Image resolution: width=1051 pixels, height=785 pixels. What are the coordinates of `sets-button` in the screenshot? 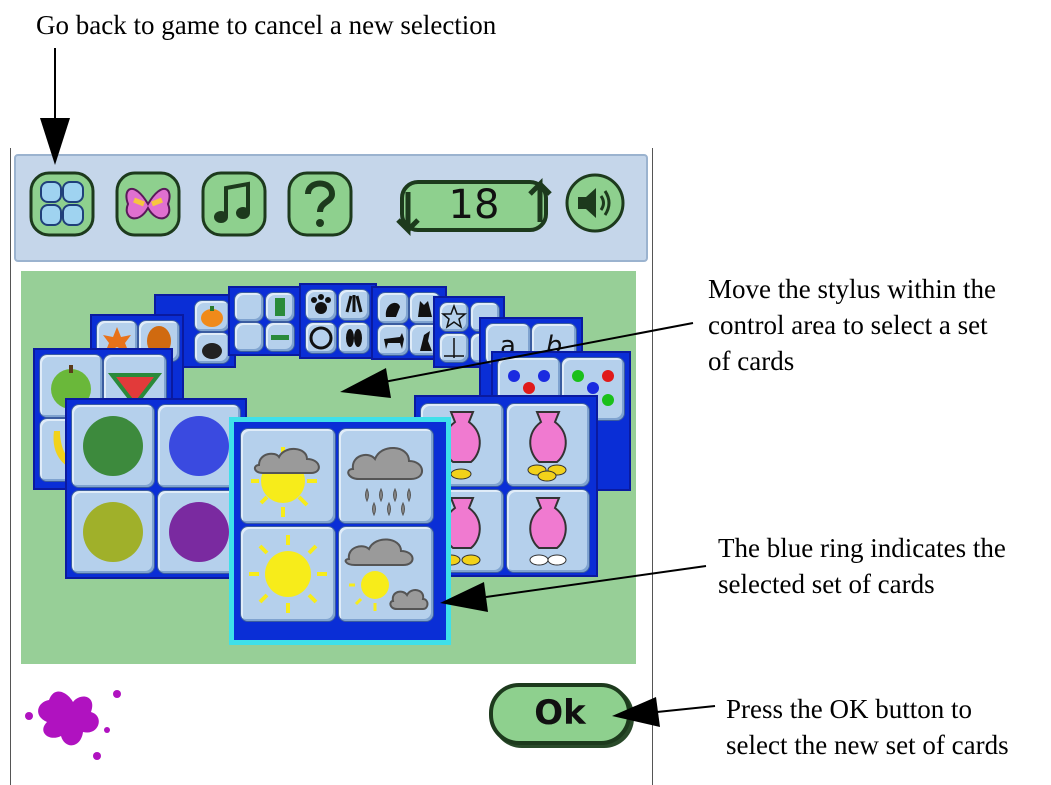 It's located at (62, 204).